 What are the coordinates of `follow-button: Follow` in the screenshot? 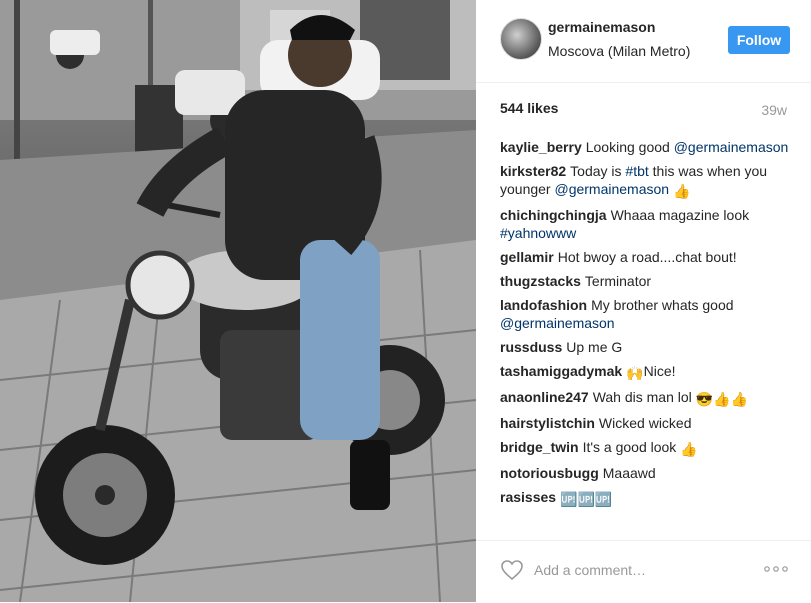 It's located at (759, 40).